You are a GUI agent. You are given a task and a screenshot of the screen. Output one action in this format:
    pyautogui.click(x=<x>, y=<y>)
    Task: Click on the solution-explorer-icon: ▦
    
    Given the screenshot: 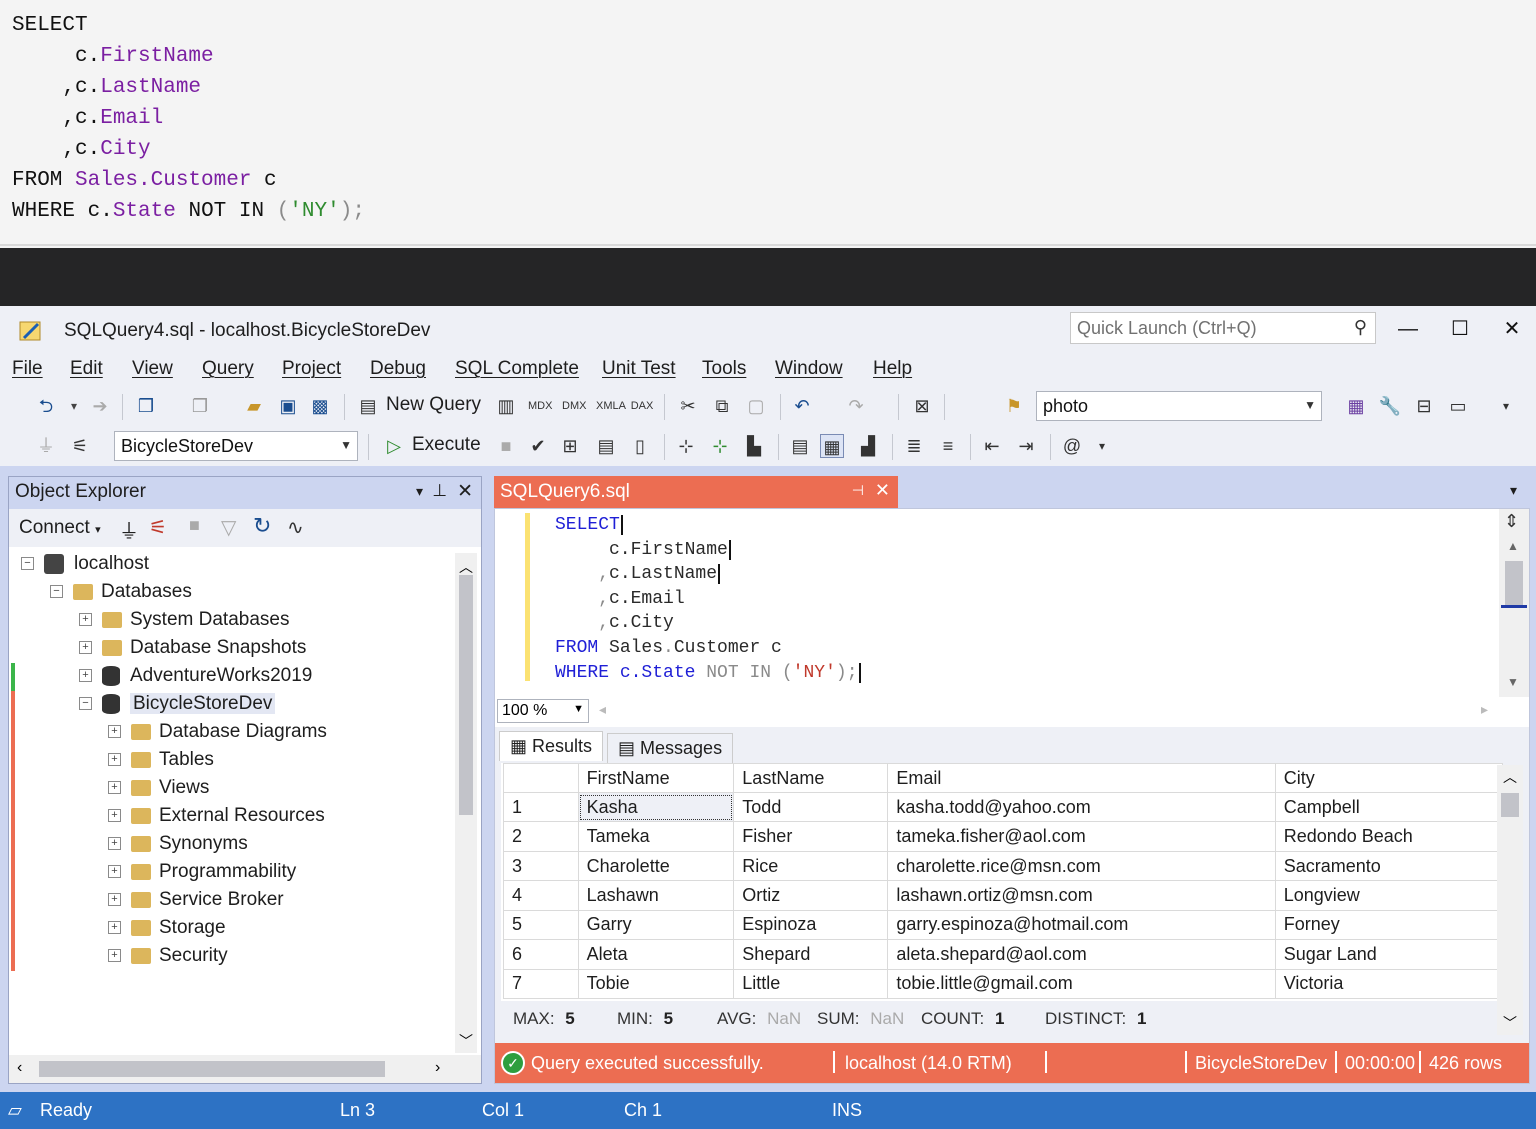 What is the action you would take?
    pyautogui.click(x=1356, y=406)
    